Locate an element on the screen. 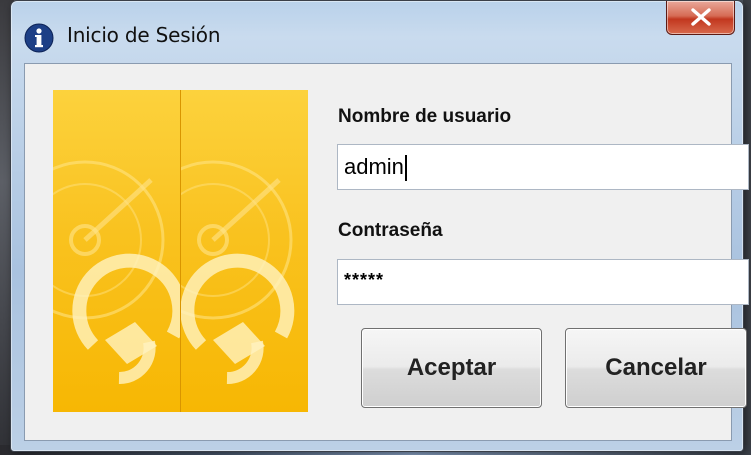 The height and width of the screenshot is (455, 751). password-label: Contraseña is located at coordinates (390, 230).